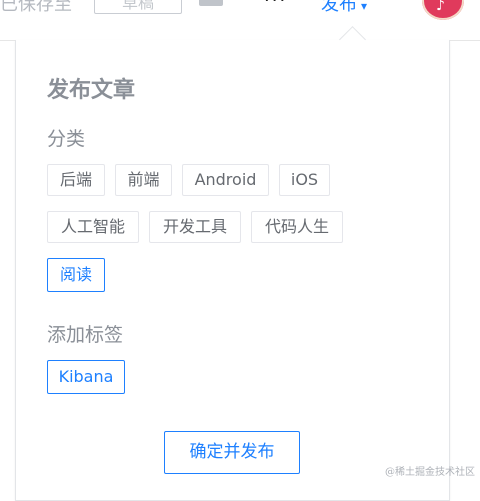 Image resolution: width=480 pixels, height=501 pixels. What do you see at coordinates (91, 90) in the screenshot?
I see `panel-title: 发布文章` at bounding box center [91, 90].